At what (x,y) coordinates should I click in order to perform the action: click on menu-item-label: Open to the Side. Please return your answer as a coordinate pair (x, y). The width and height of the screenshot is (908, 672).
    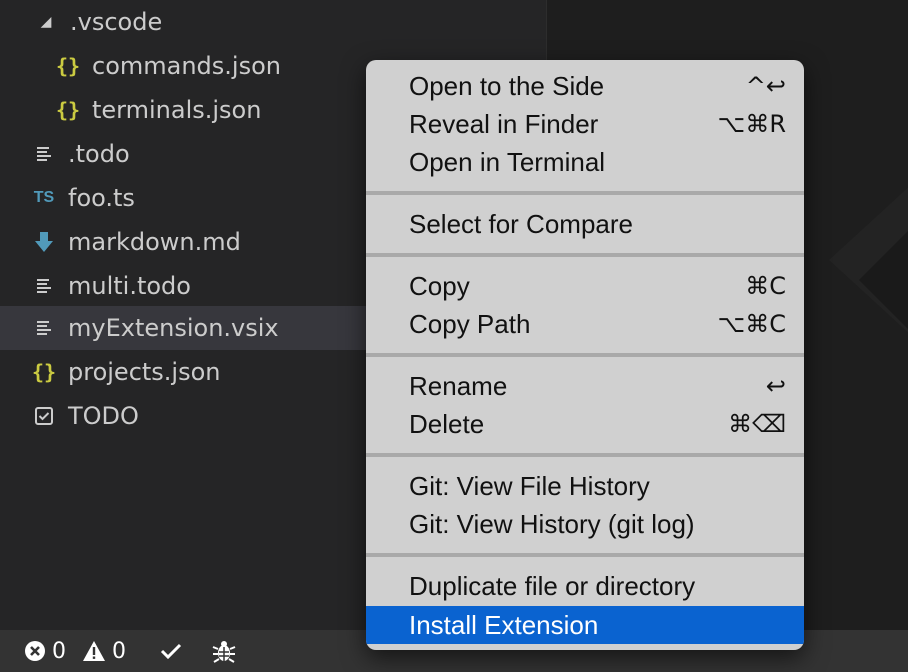
    Looking at the image, I should click on (507, 85).